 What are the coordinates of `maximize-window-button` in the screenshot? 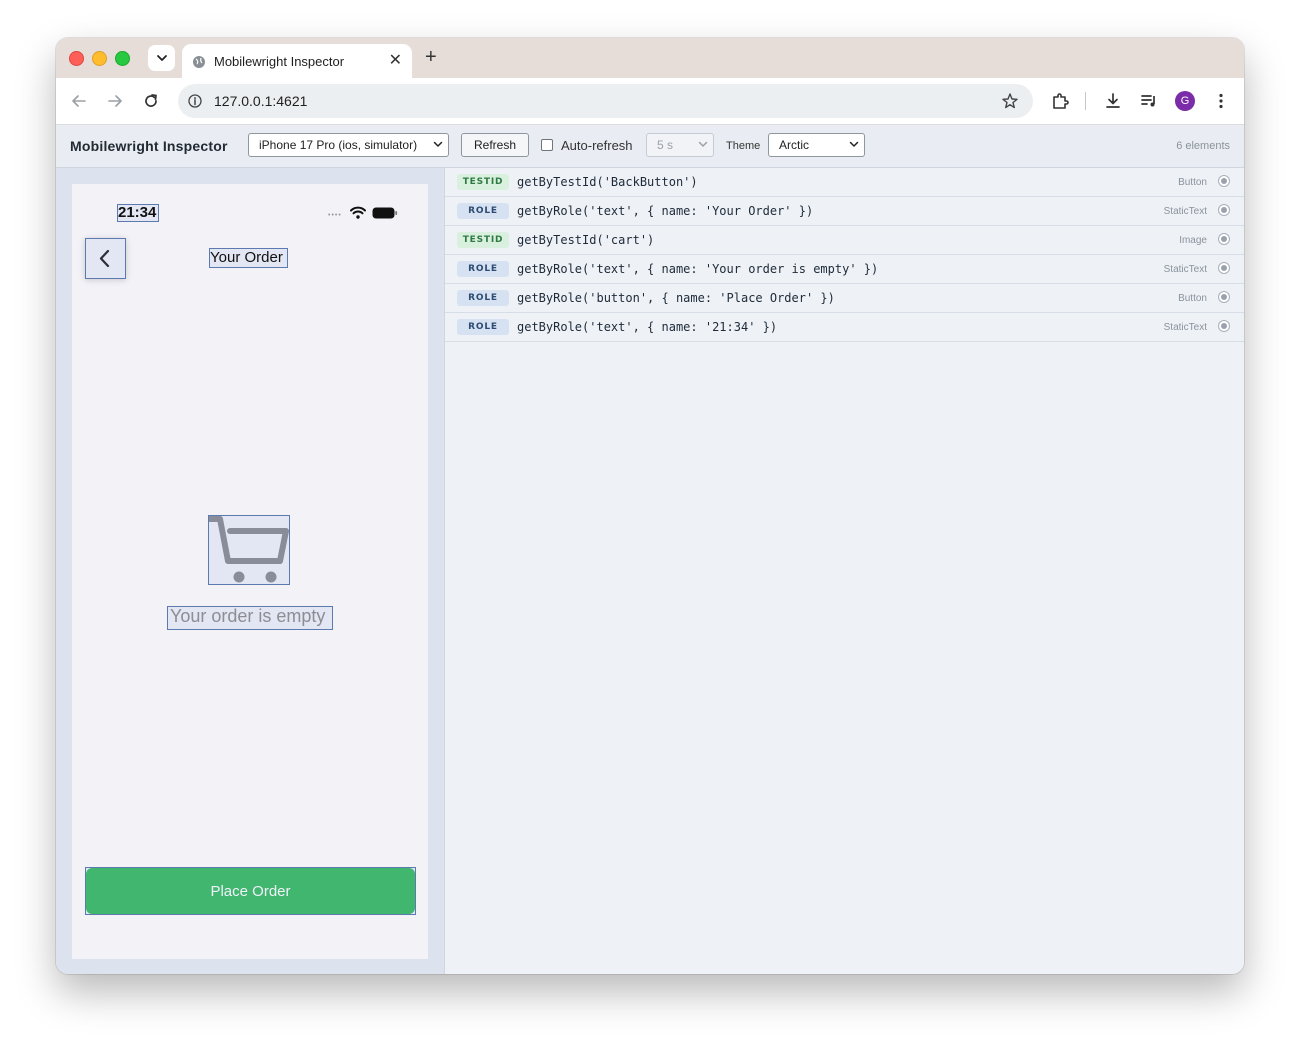 It's located at (122, 58).